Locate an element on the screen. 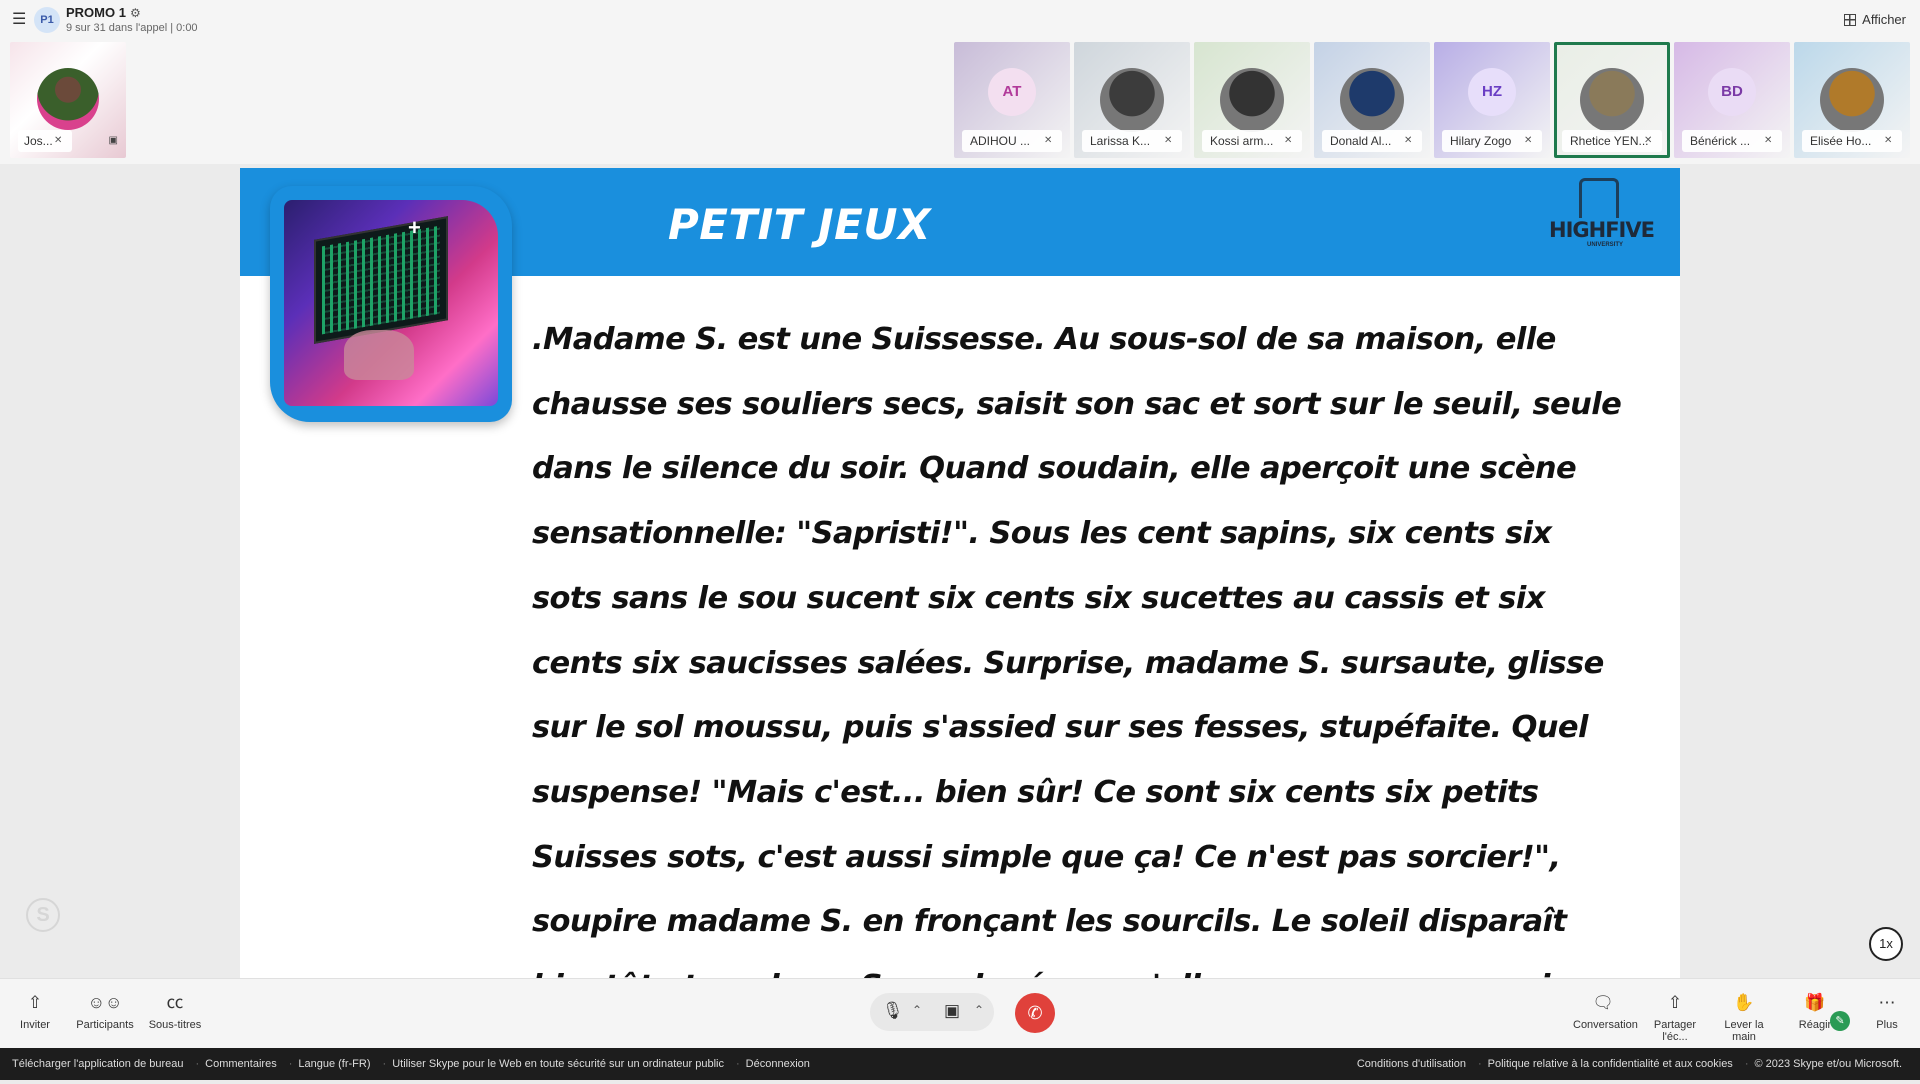  screen-share-icon: ▣ is located at coordinates (113, 140).